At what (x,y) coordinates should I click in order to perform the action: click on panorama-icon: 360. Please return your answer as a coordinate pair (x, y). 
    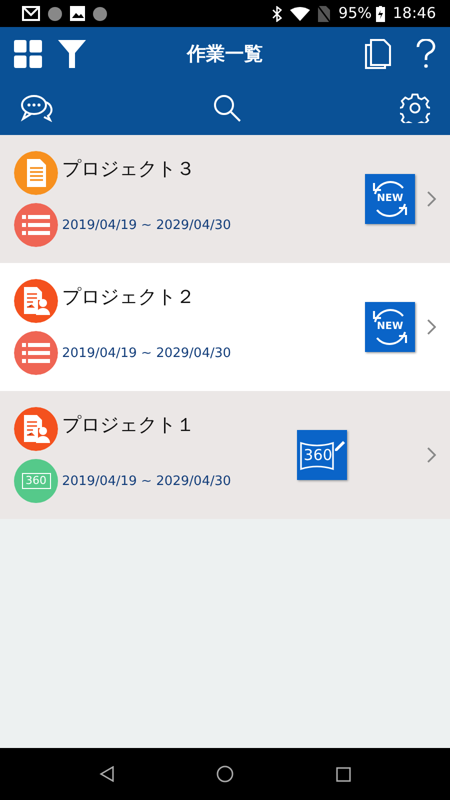
    Looking at the image, I should click on (36, 481).